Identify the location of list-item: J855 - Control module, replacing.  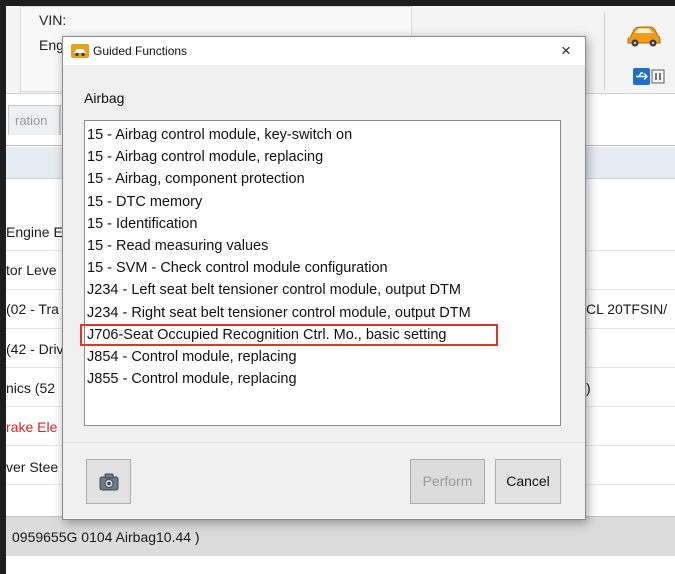
(322, 379).